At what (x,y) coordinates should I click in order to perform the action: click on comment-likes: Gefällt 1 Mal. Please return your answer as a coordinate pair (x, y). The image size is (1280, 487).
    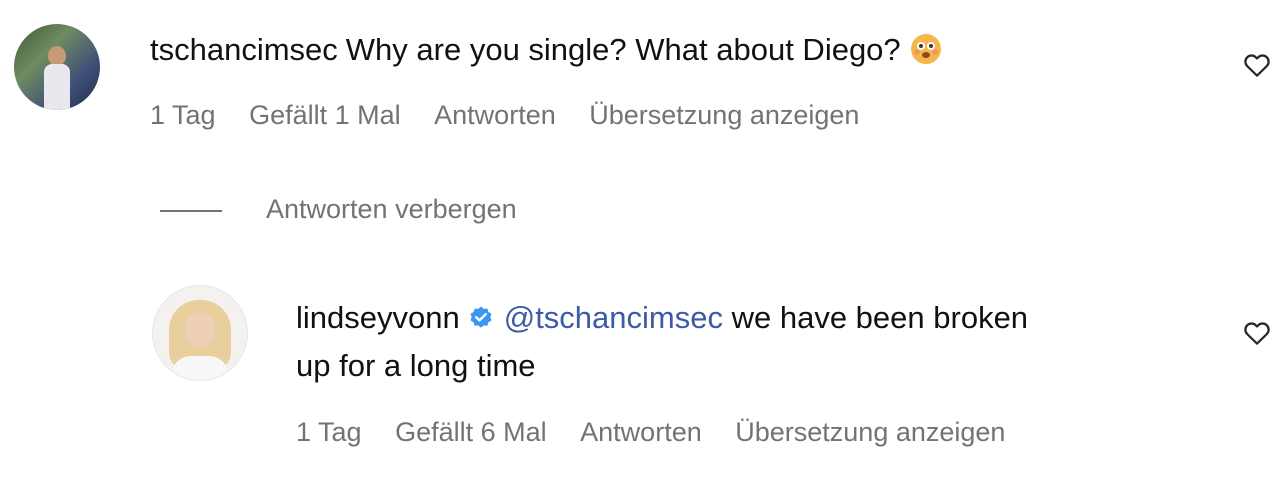
    Looking at the image, I should click on (325, 115).